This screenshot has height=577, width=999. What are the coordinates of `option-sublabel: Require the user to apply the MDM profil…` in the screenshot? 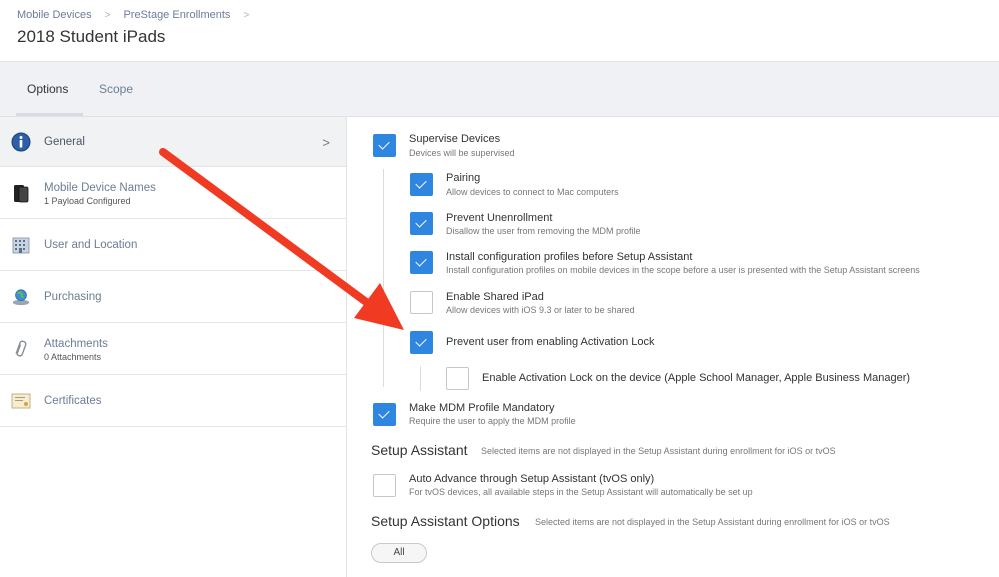 It's located at (492, 421).